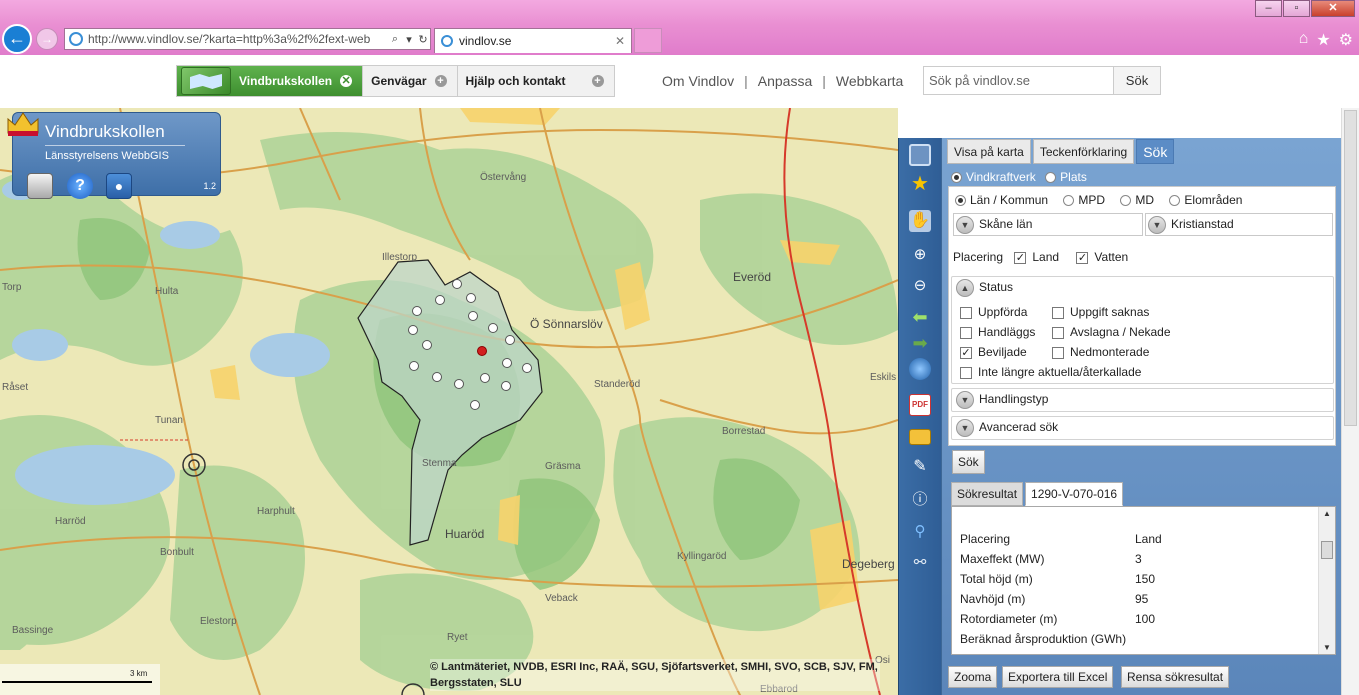 The height and width of the screenshot is (695, 1359). I want to click on handlingstyp-group: ▼ Handlingstyp, so click(1142, 400).